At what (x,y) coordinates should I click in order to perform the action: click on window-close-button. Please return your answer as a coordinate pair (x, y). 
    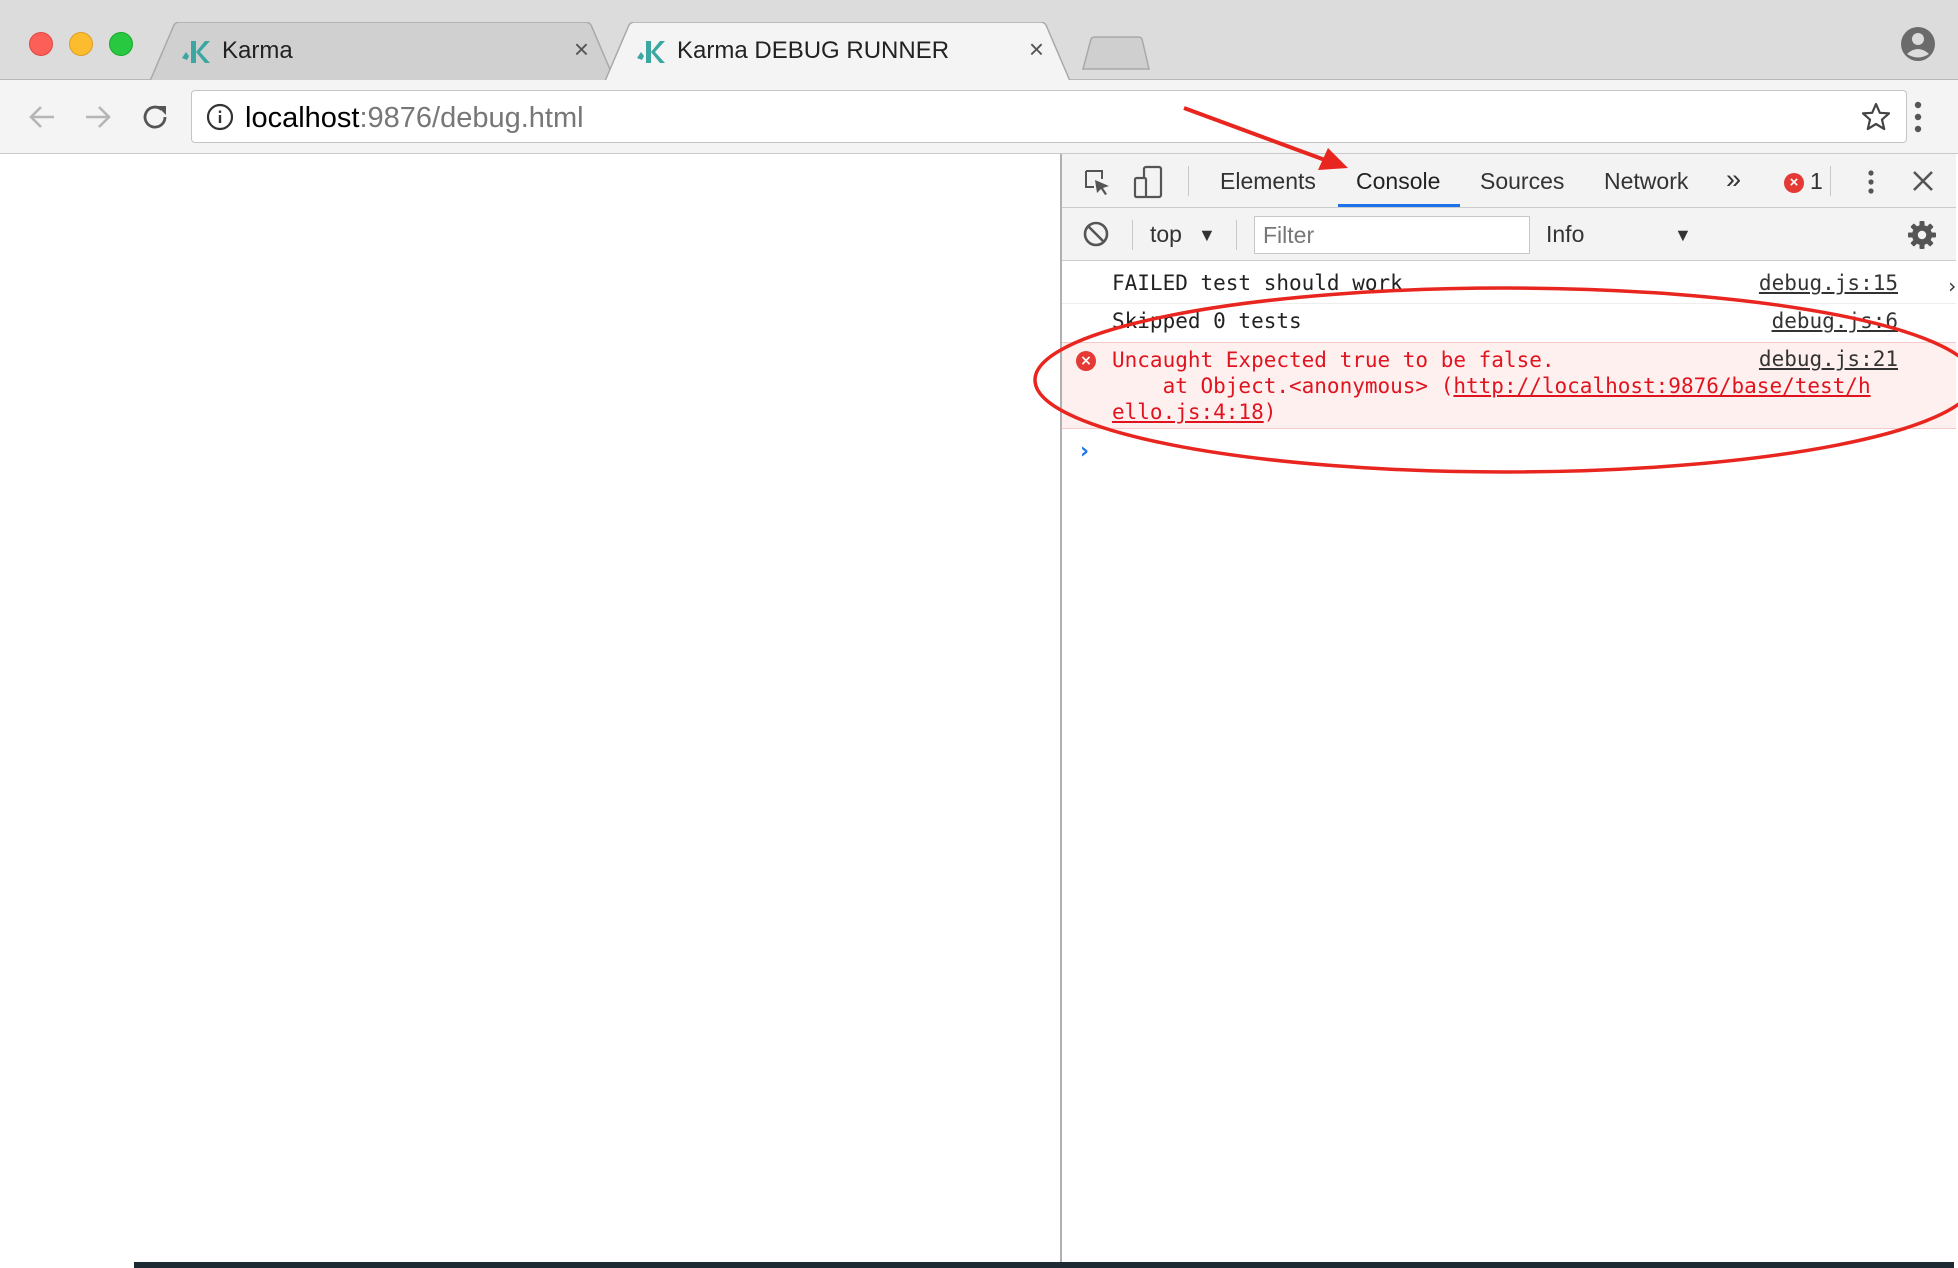
    Looking at the image, I should click on (41, 44).